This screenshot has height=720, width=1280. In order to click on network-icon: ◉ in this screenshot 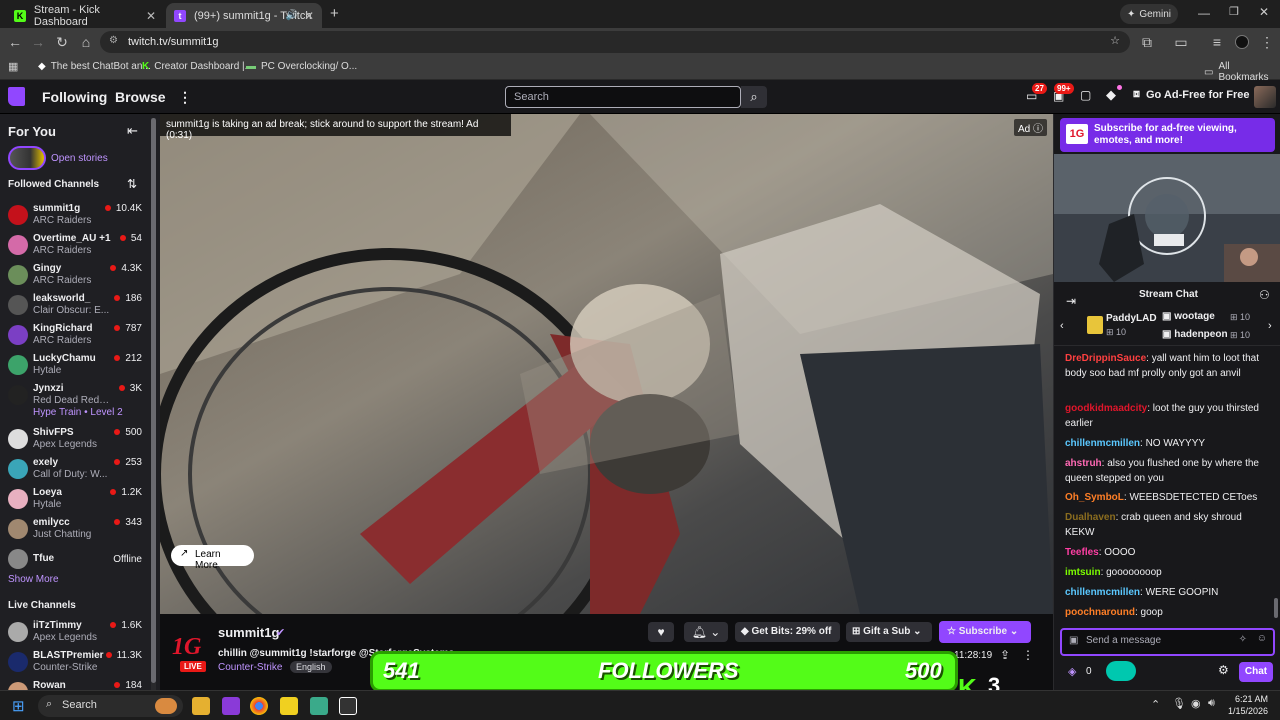, I will do `click(1196, 703)`.